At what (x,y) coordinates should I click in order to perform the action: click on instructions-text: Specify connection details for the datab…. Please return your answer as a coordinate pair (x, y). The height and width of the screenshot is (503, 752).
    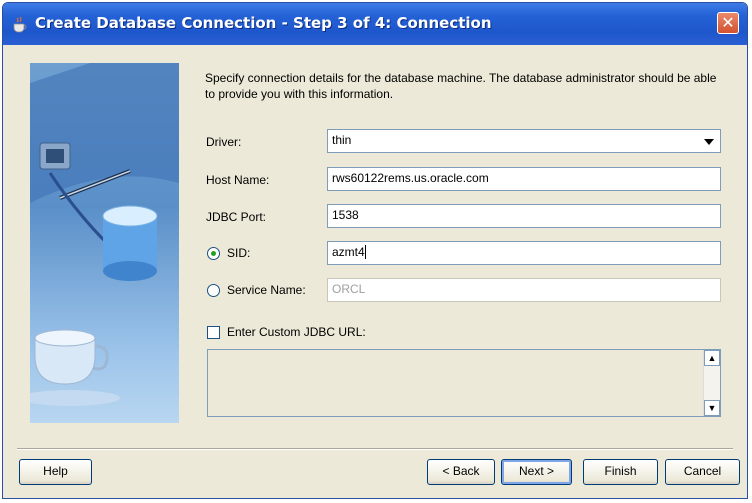
    Looking at the image, I should click on (461, 86).